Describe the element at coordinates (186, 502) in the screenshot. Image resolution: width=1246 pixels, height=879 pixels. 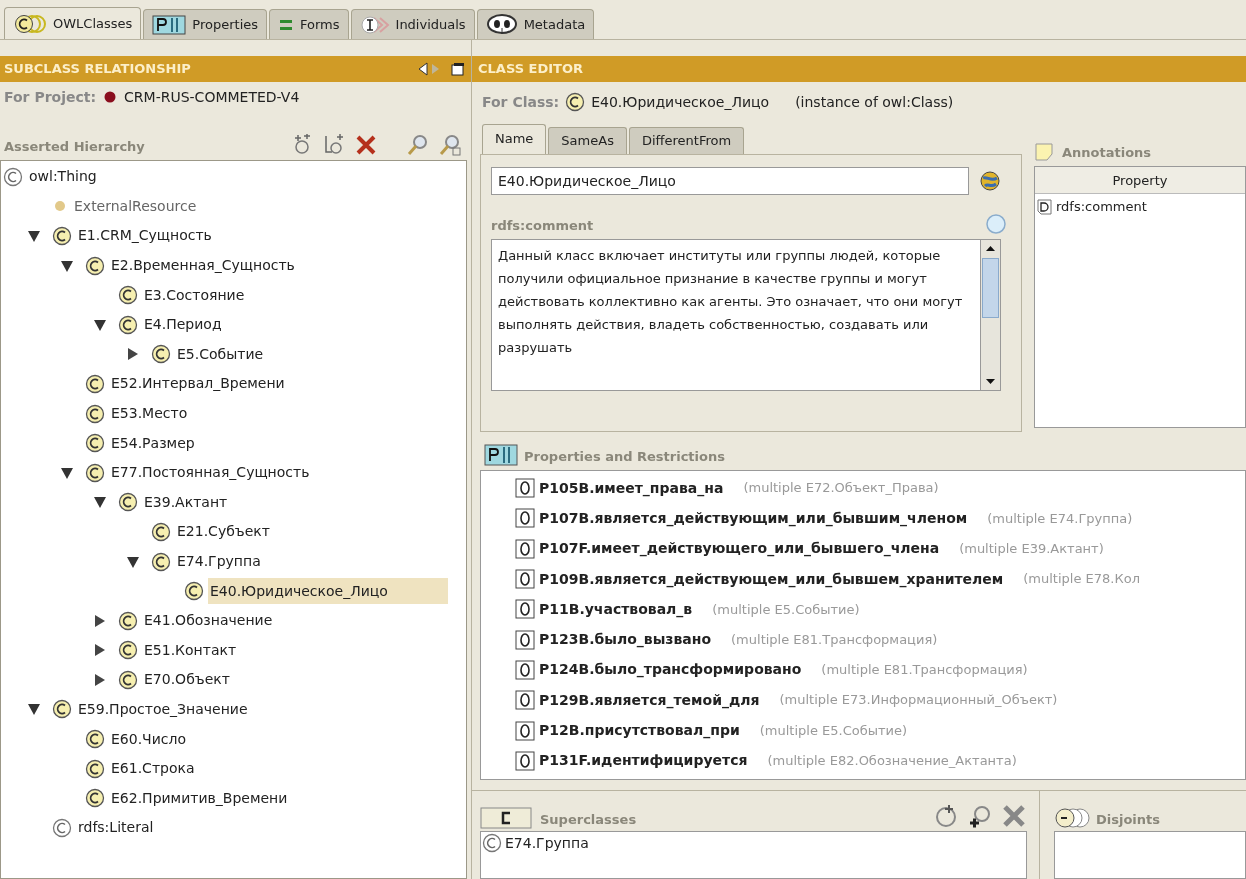
I see `tree-item: E39.Актант` at that location.